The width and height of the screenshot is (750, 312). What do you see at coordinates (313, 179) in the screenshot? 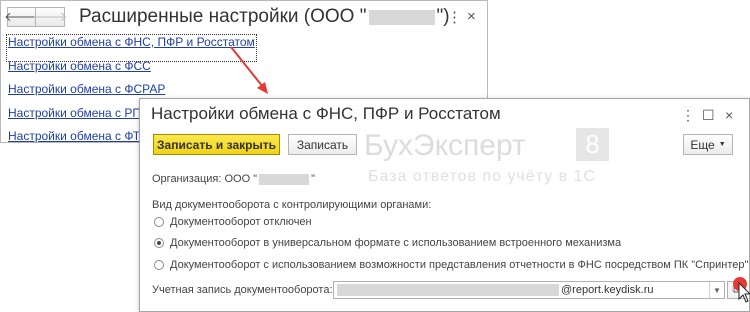
I see `organization-suffix: "` at bounding box center [313, 179].